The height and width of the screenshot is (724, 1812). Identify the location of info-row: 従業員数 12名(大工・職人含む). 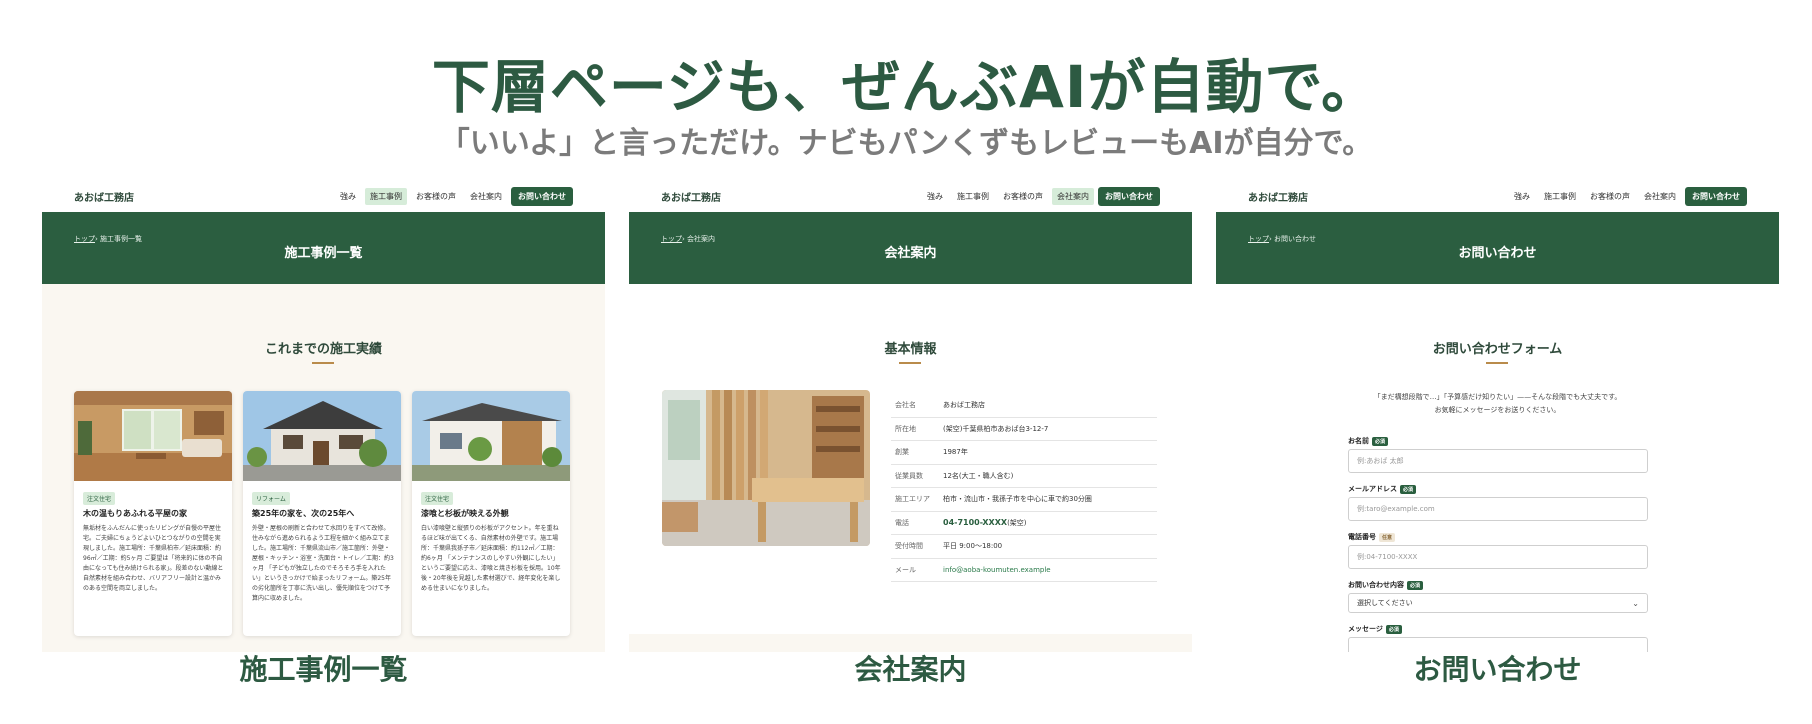
(1024, 476).